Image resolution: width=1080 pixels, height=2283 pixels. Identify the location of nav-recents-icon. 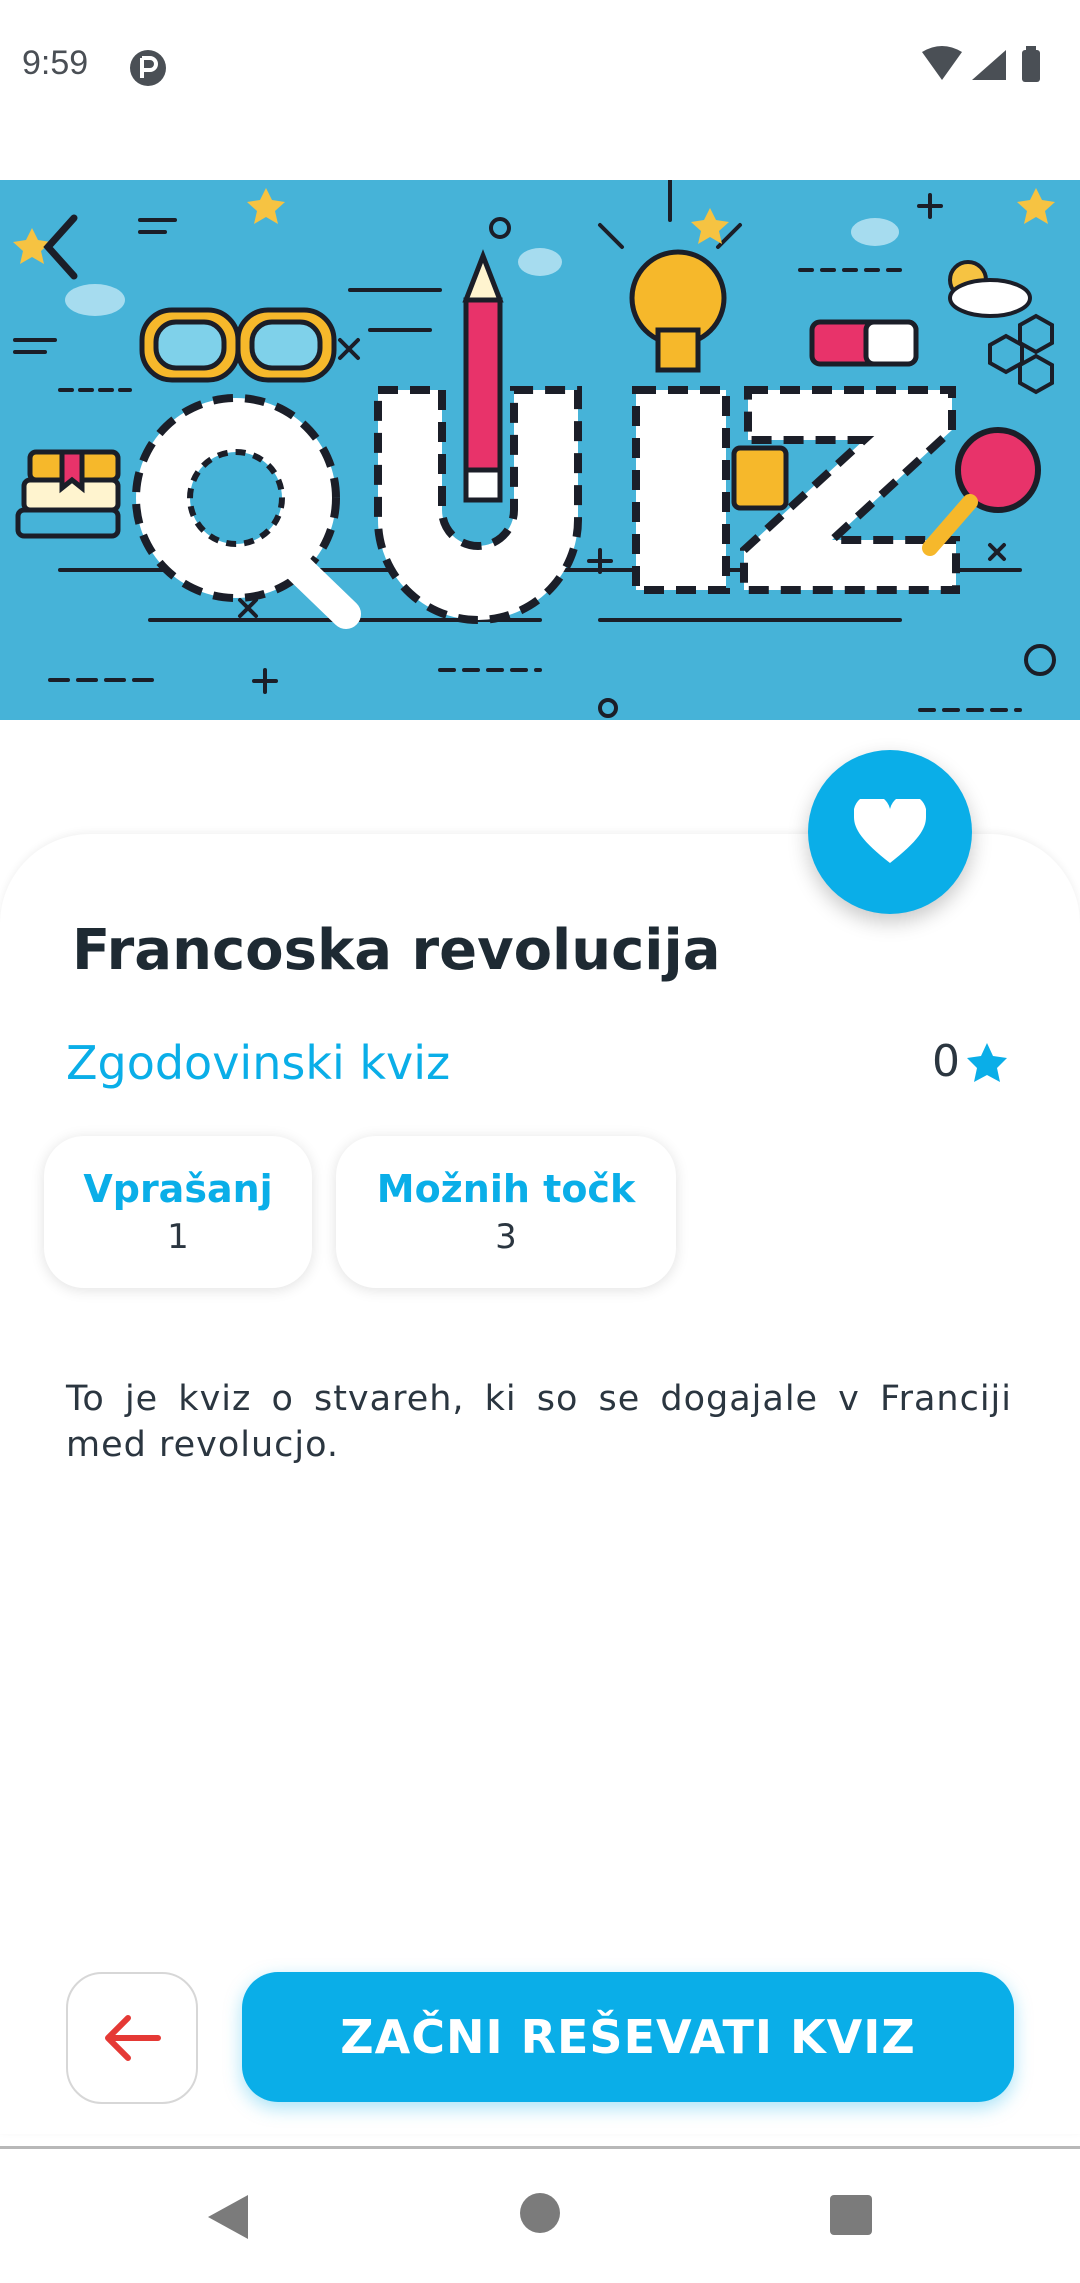
(851, 2215).